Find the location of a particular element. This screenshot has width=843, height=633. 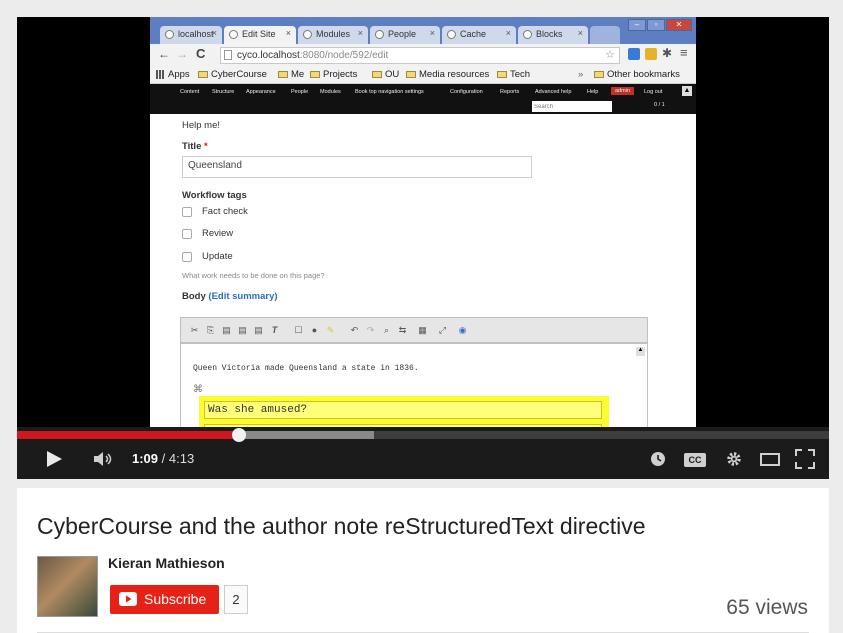

bookmark-label: Me is located at coordinates (298, 74).